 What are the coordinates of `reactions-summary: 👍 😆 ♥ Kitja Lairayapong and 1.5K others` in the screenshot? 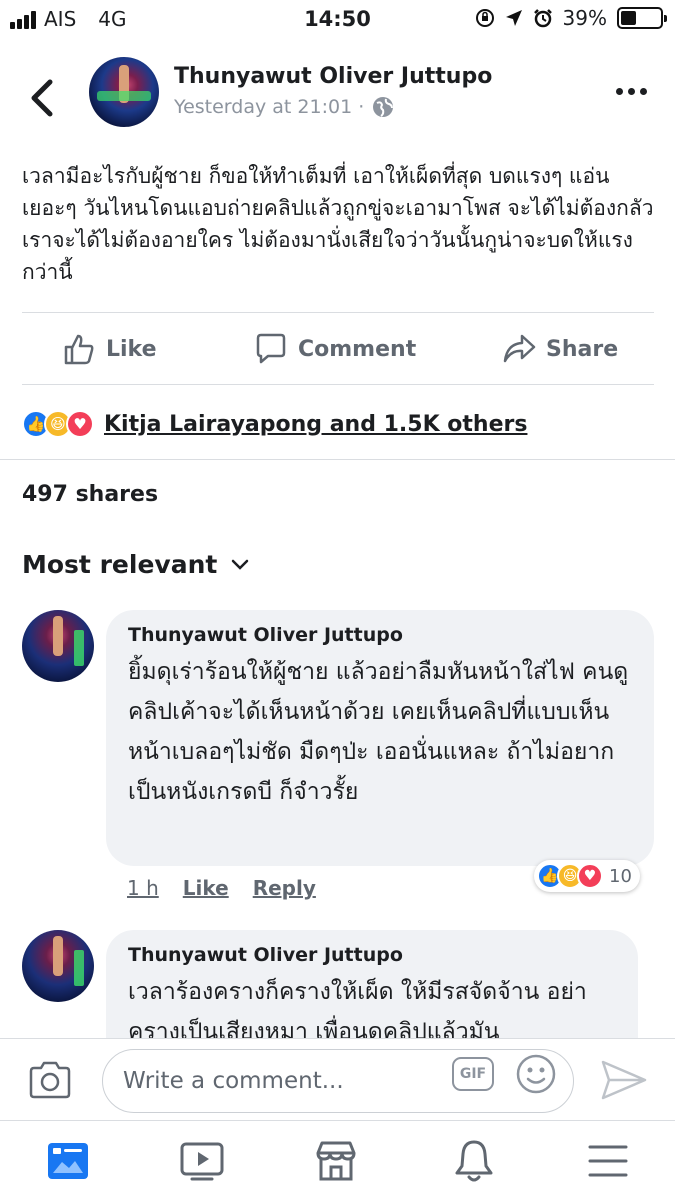 It's located at (274, 424).